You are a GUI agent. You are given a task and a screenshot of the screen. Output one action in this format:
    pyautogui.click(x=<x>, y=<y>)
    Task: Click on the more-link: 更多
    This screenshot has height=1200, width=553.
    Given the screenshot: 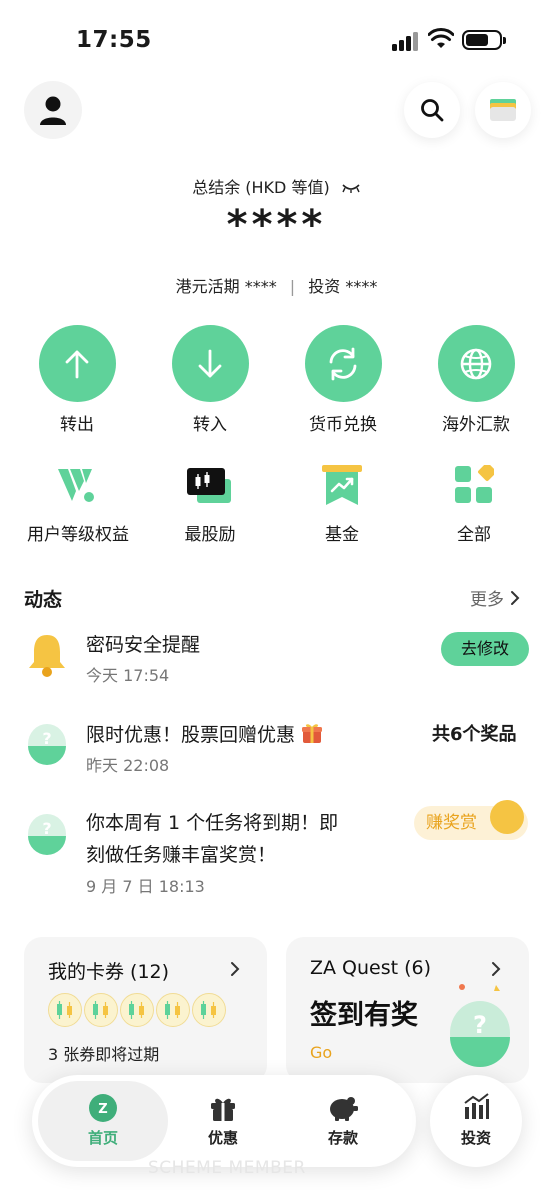 What is the action you would take?
    pyautogui.click(x=495, y=597)
    